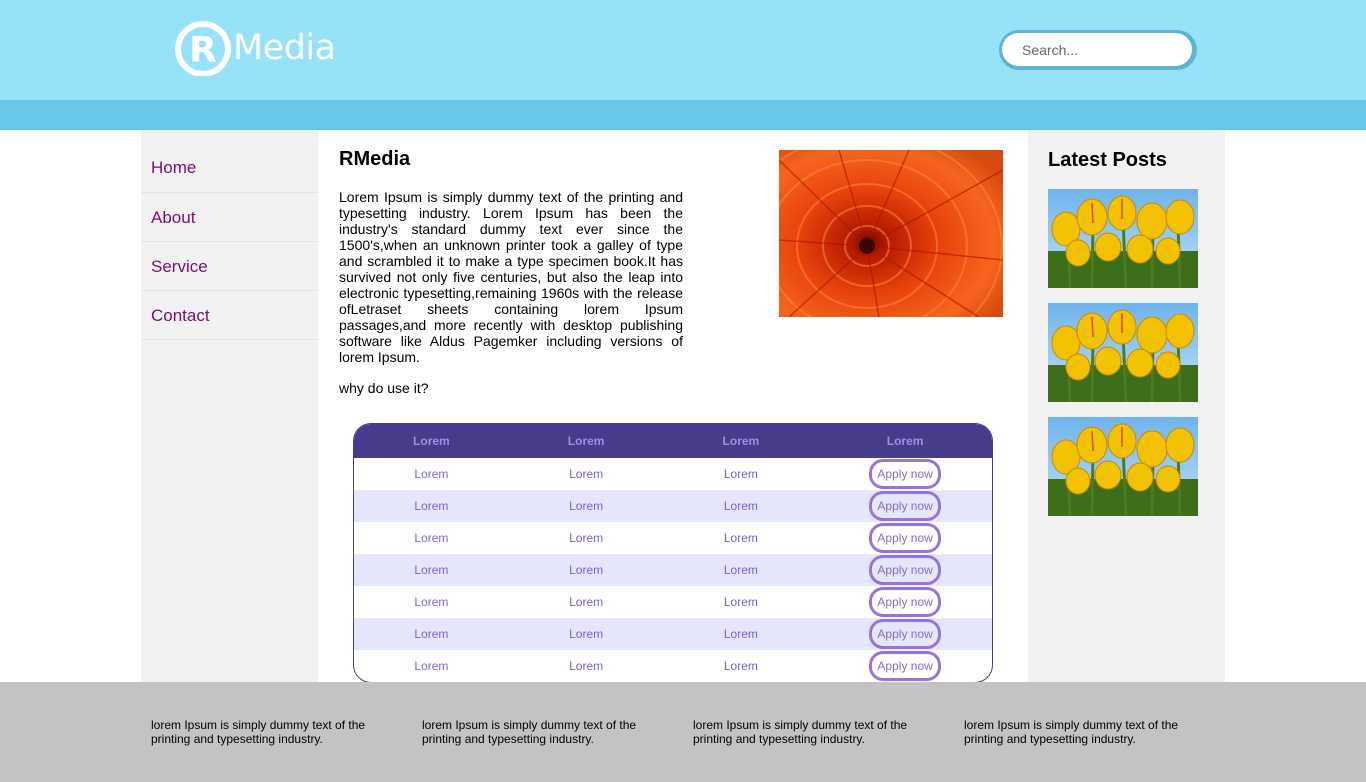 This screenshot has height=782, width=1366. I want to click on registered-mark-icon: R, so click(202, 48).